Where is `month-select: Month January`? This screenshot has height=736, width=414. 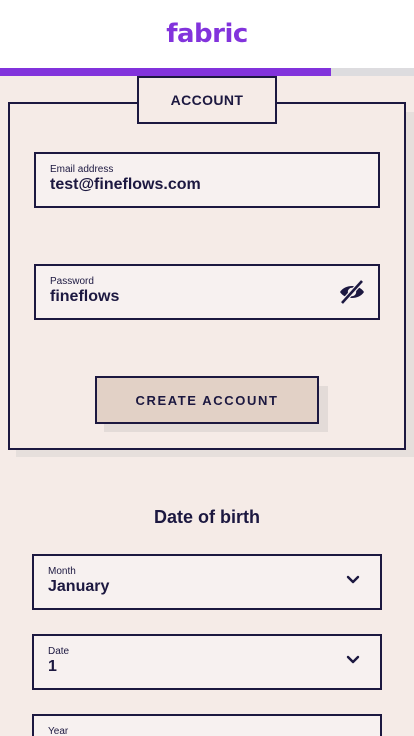
month-select: Month January is located at coordinates (207, 582).